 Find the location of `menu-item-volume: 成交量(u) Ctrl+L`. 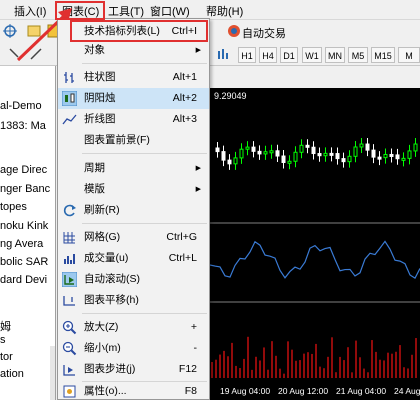

menu-item-volume: 成交量(u) Ctrl+L is located at coordinates (133, 258).